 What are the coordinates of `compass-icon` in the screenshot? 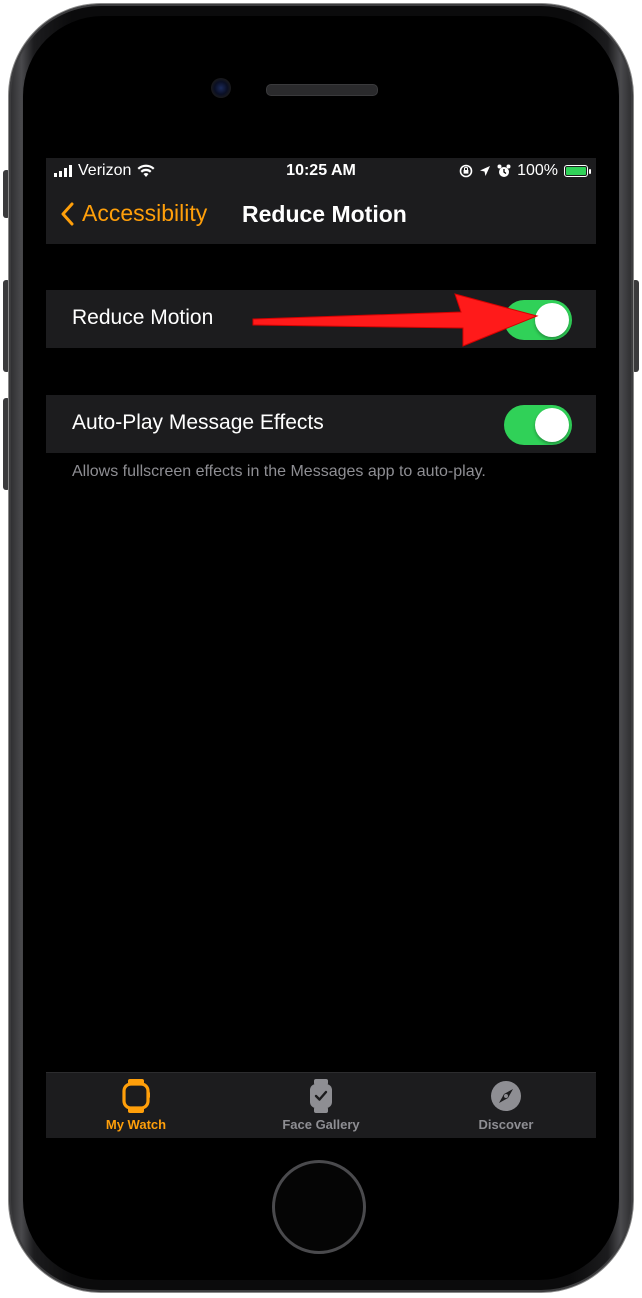 It's located at (506, 1096).